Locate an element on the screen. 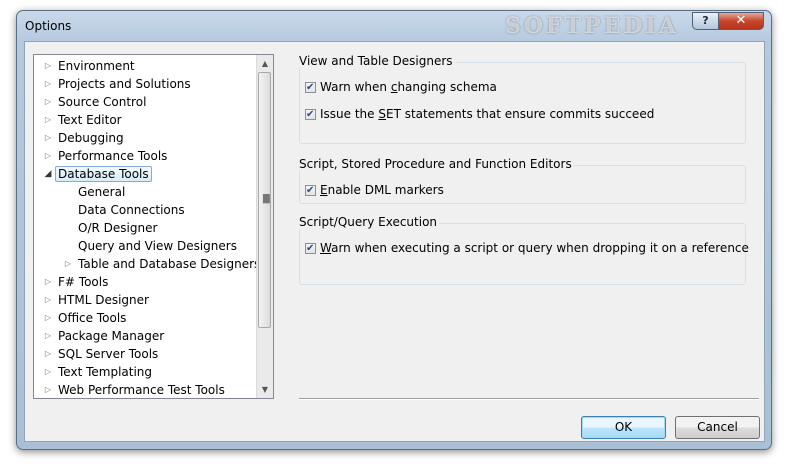 The image size is (793, 472). scroll-thumb: ▬ ▬ ▬ is located at coordinates (264, 200).